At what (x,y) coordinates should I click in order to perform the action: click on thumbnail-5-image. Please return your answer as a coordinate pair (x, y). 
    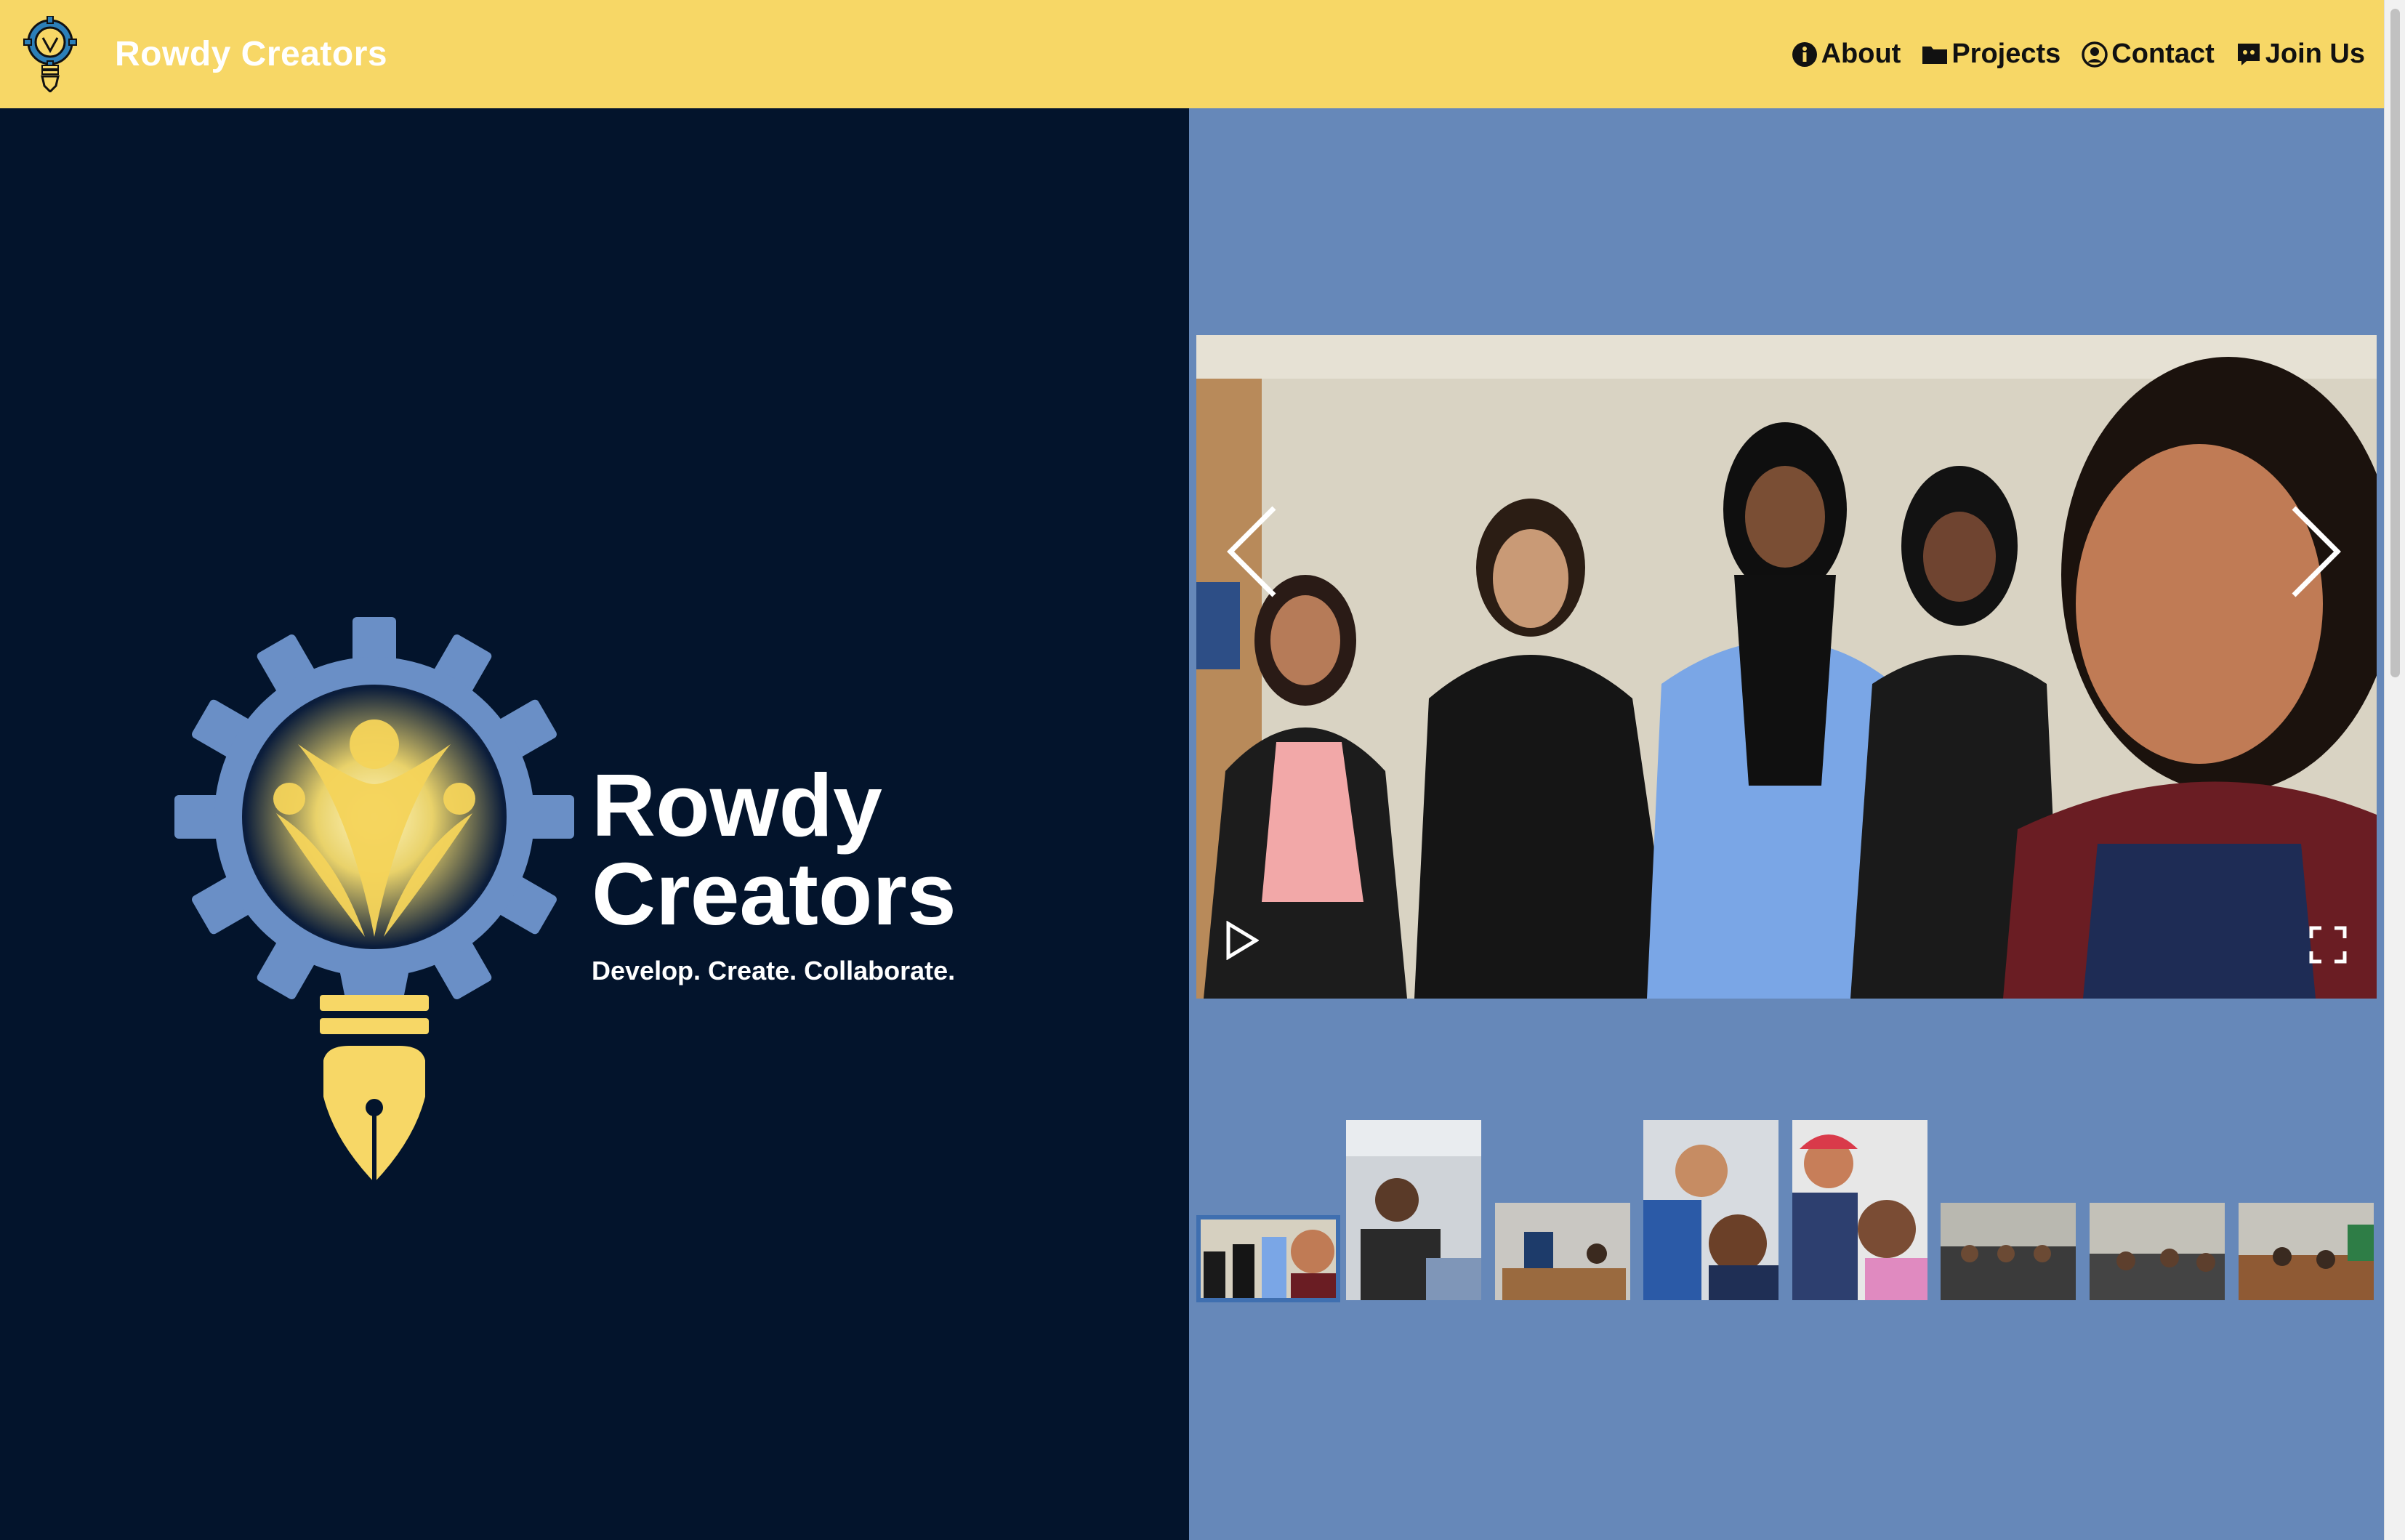
    Looking at the image, I should click on (1859, 1210).